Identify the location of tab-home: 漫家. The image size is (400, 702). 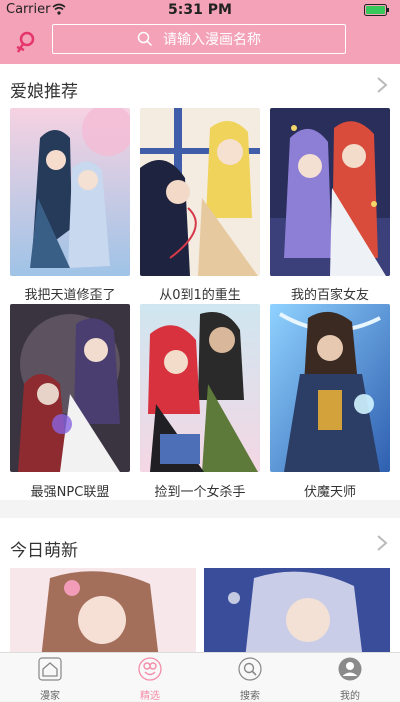
(50, 677).